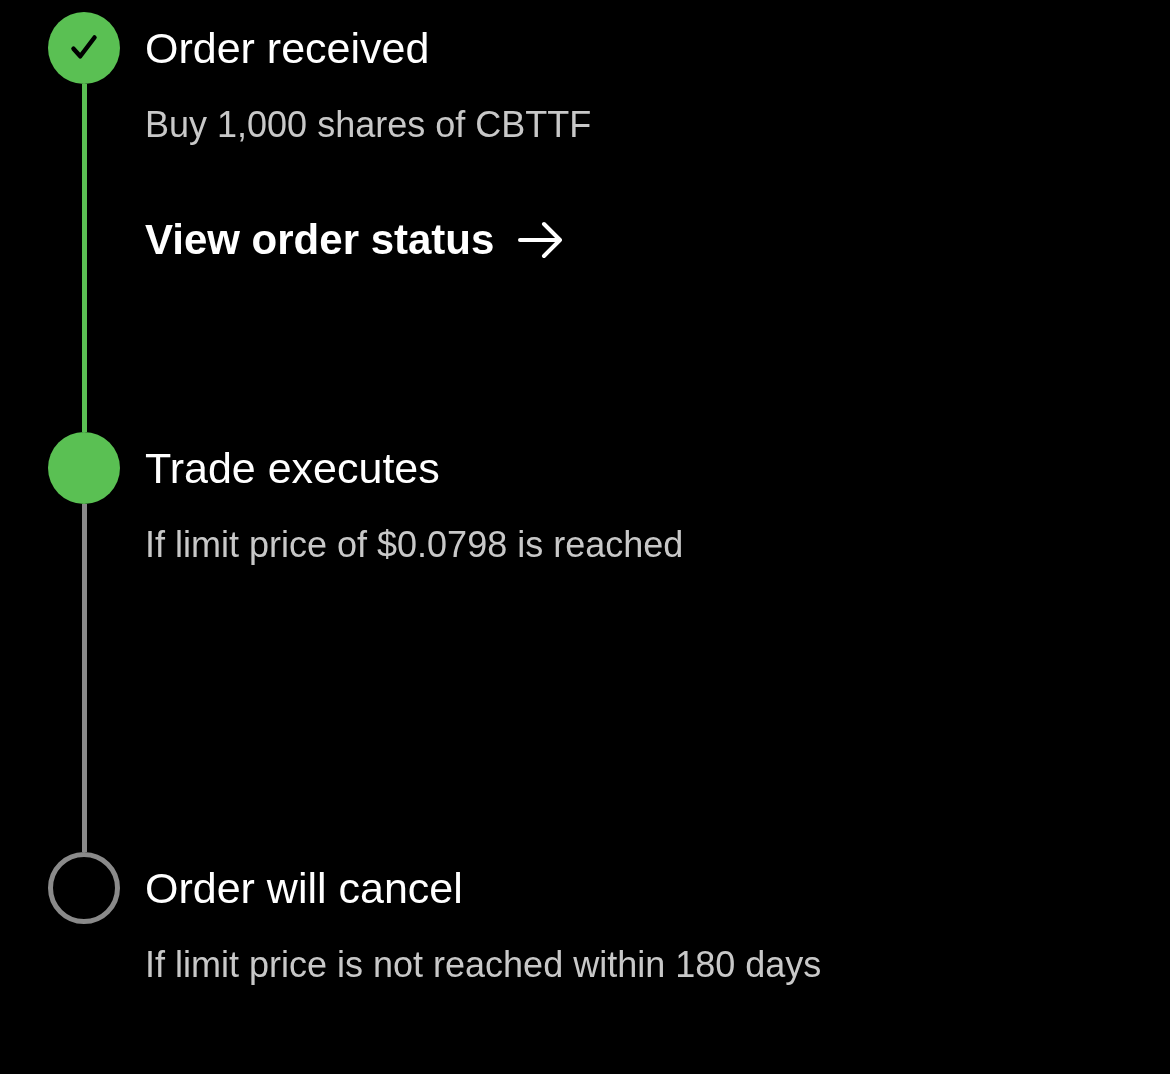  Describe the element at coordinates (304, 888) in the screenshot. I see `step-title: Order will cancel` at that location.